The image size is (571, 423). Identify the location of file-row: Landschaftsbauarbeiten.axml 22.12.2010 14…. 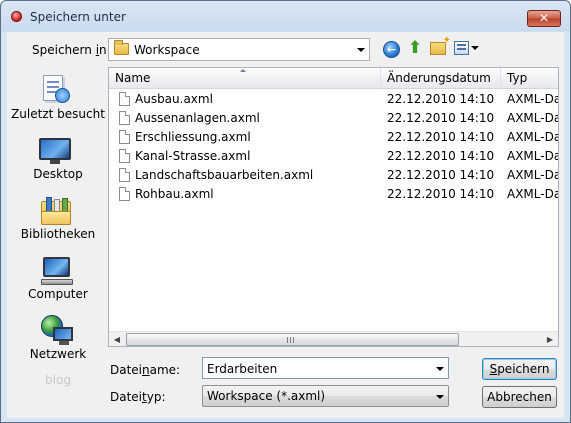
(333, 175).